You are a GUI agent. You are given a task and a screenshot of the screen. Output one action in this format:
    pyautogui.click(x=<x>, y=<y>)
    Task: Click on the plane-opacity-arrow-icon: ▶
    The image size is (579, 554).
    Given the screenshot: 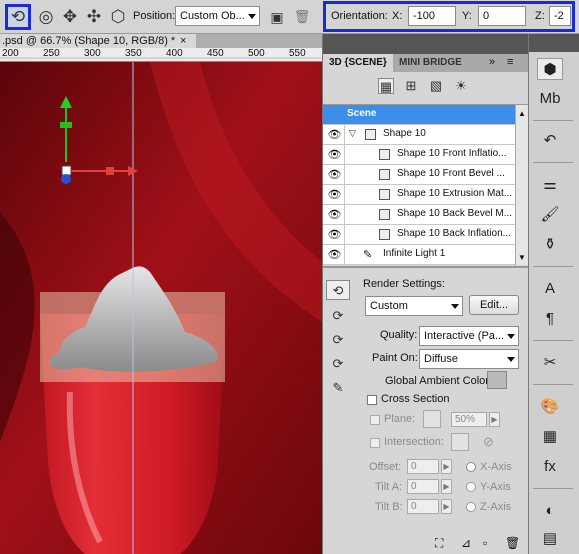 What is the action you would take?
    pyautogui.click(x=494, y=419)
    